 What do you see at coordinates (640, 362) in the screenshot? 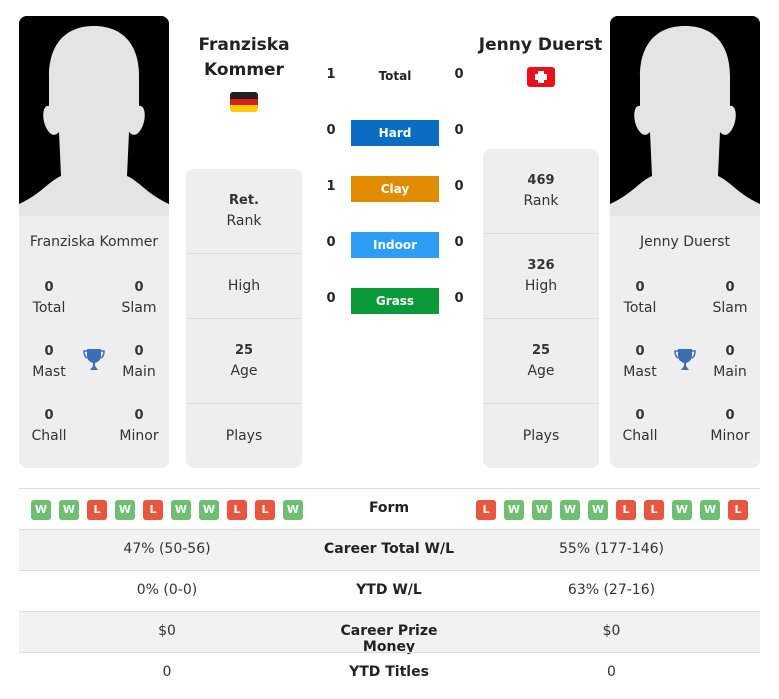
I see `player2-mast-titles: 0 Mast` at bounding box center [640, 362].